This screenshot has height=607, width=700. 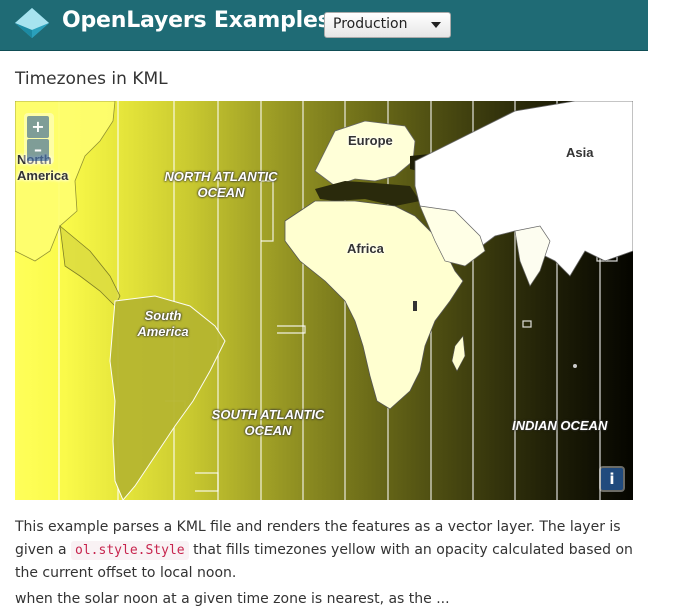 I want to click on version-select-value: Production, so click(x=370, y=24).